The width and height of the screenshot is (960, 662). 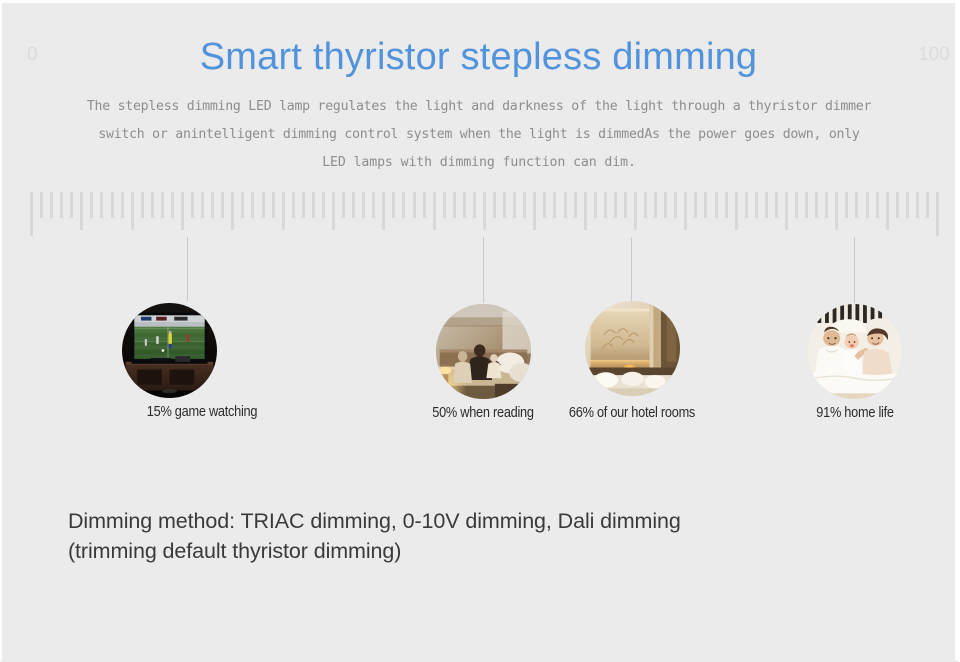 I want to click on photo-hotel-rooms, so click(x=632, y=348).